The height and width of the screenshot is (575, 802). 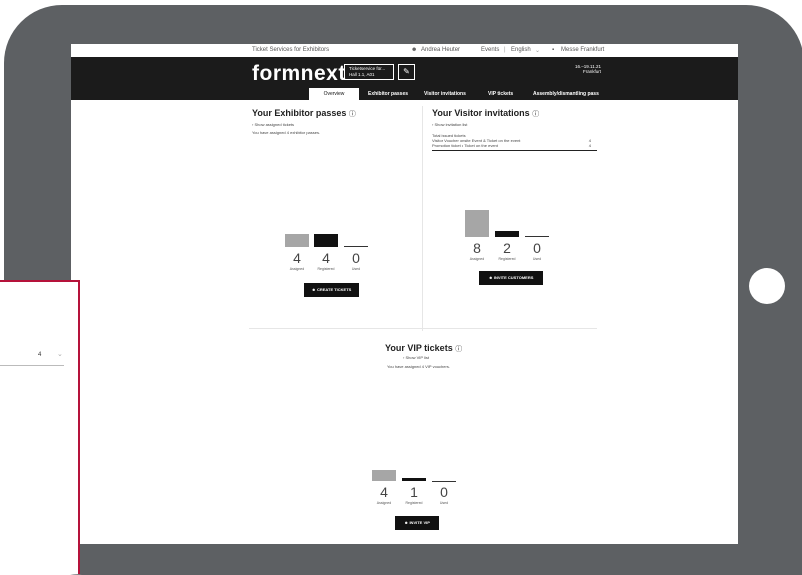 I want to click on table-divider, so click(x=514, y=150).